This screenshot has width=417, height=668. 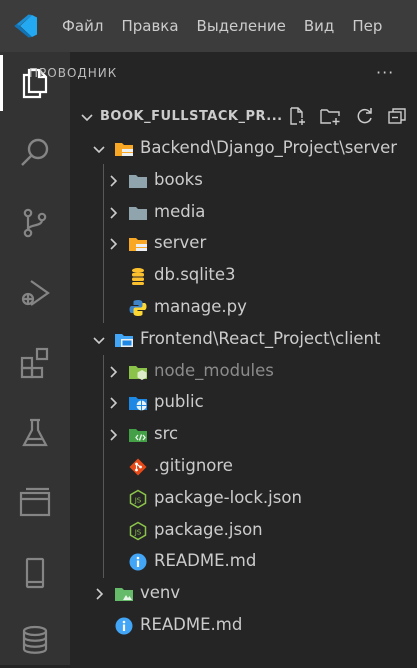 What do you see at coordinates (243, 213) in the screenshot?
I see `tree-item: media` at bounding box center [243, 213].